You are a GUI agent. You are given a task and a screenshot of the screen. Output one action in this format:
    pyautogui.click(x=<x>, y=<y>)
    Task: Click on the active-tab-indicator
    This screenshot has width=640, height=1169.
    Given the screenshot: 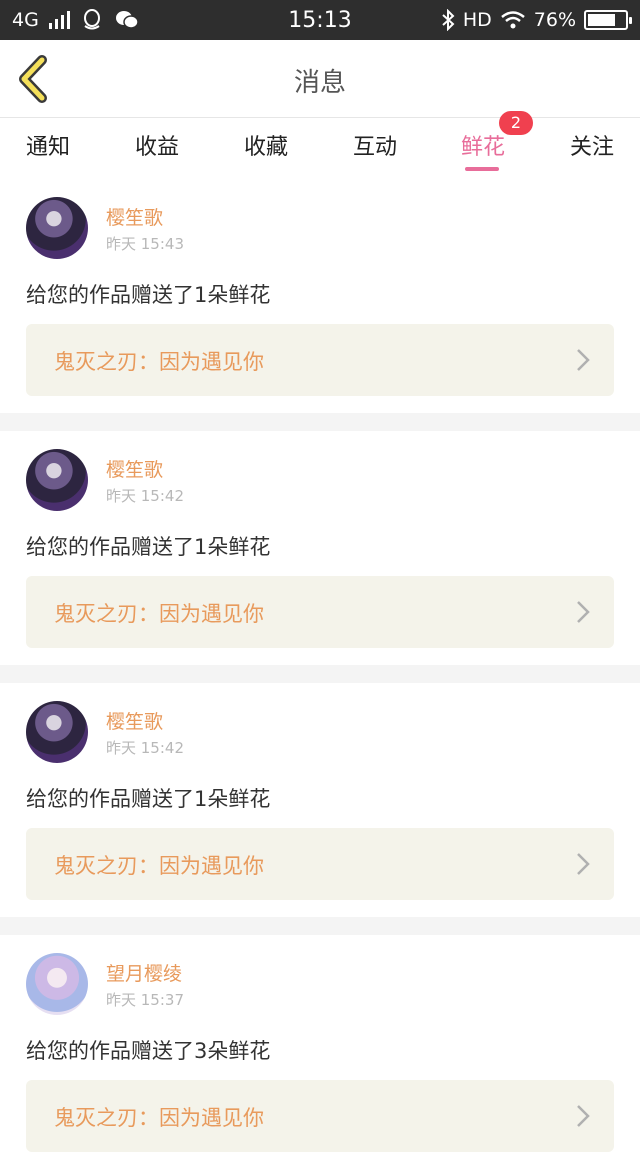 What is the action you would take?
    pyautogui.click(x=482, y=169)
    